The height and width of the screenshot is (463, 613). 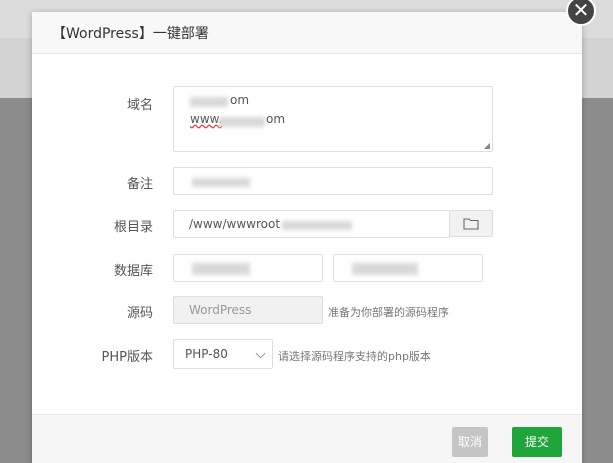 I want to click on domain-line2-suffix: om, so click(x=276, y=119).